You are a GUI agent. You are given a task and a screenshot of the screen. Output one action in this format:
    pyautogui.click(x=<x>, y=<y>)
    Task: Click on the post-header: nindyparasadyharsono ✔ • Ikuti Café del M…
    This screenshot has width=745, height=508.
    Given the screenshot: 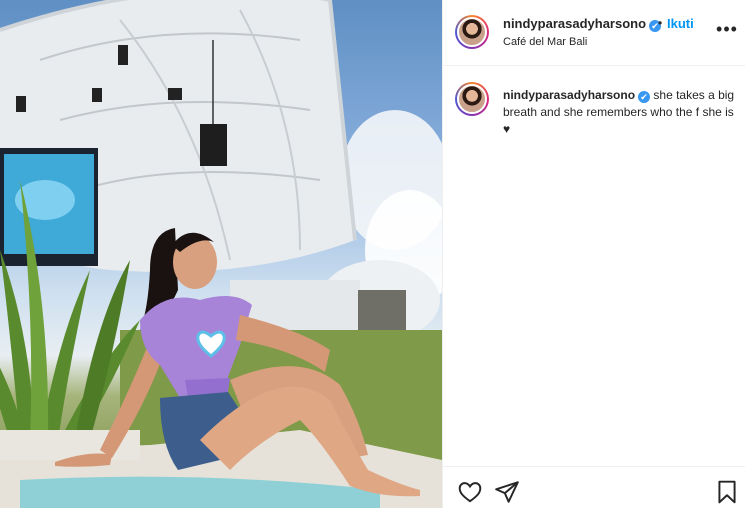 What is the action you would take?
    pyautogui.click(x=594, y=33)
    